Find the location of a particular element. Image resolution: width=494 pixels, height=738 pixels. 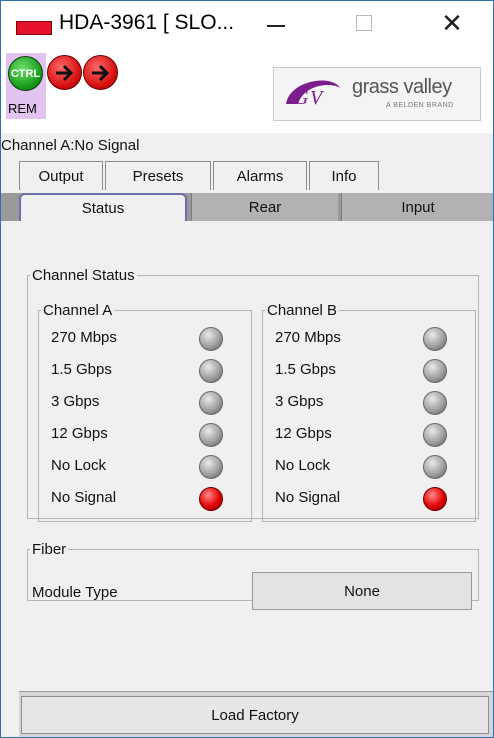

control-status: CTRL REM is located at coordinates (26, 86).